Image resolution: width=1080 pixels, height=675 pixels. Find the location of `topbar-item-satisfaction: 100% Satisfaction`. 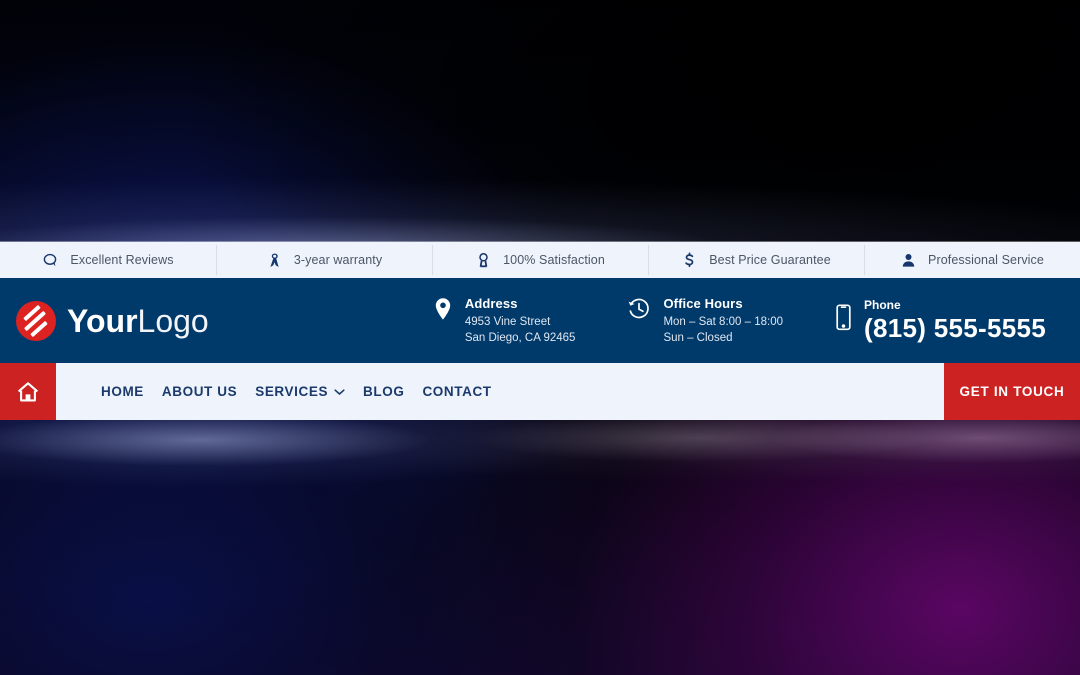

topbar-item-satisfaction: 100% Satisfaction is located at coordinates (540, 260).